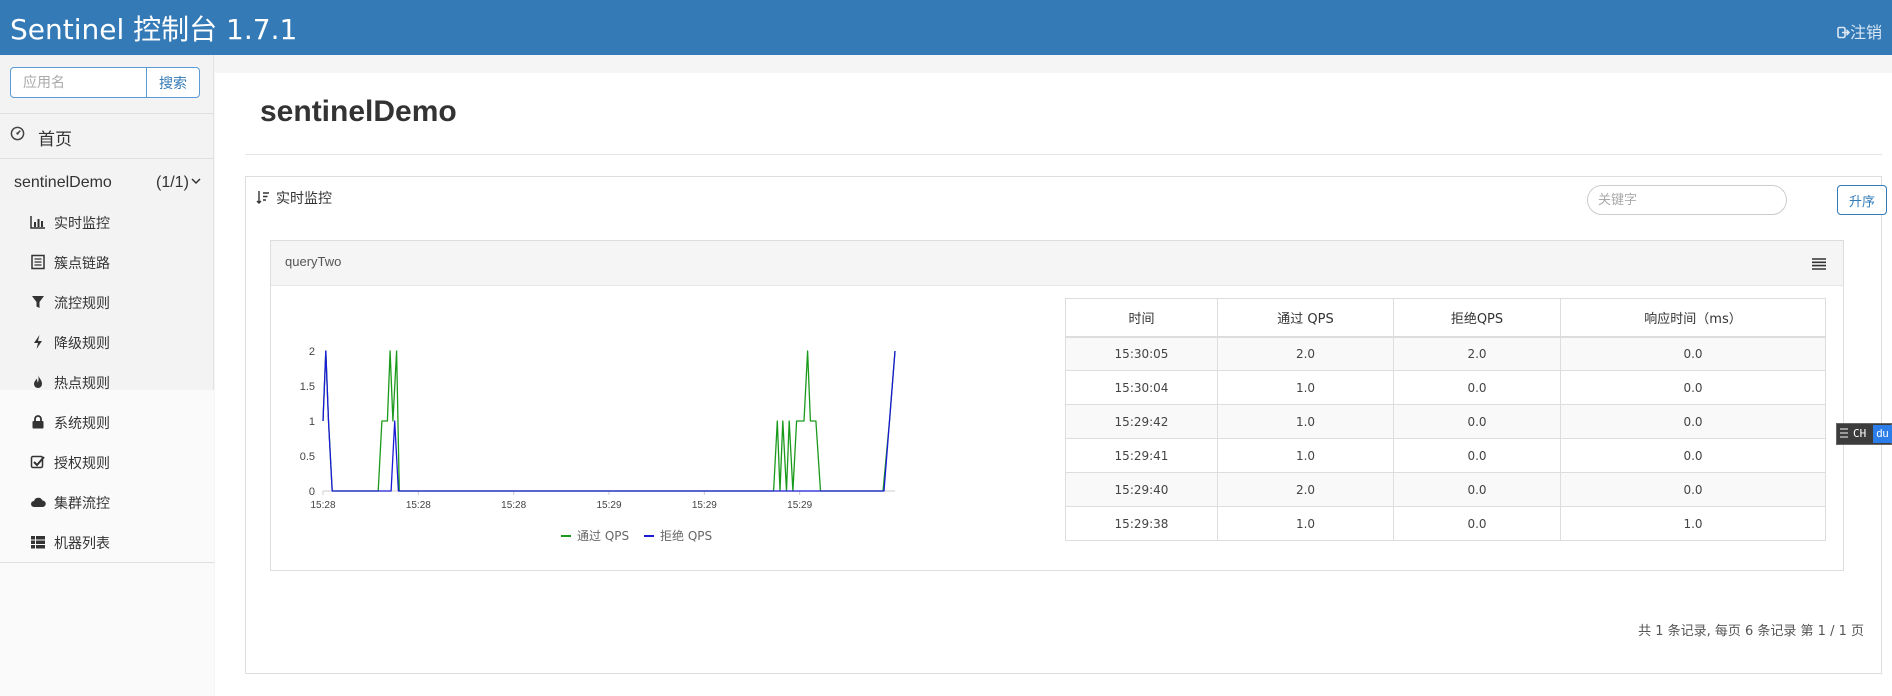 Image resolution: width=1892 pixels, height=696 pixels. Describe the element at coordinates (946, 27) in the screenshot. I see `top-navbar: Sentinel 控制台 1.7.1 注销` at that location.